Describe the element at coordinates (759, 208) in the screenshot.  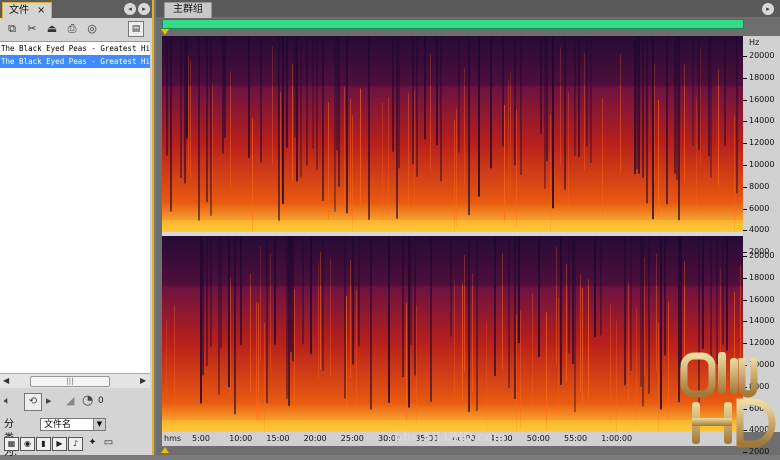
I see `frequency-tick-label: 6000` at that location.